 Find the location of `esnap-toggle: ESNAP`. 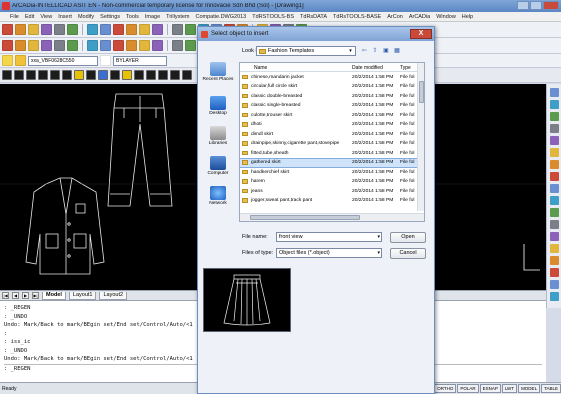

esnap-toggle: ESNAP is located at coordinates (490, 388).